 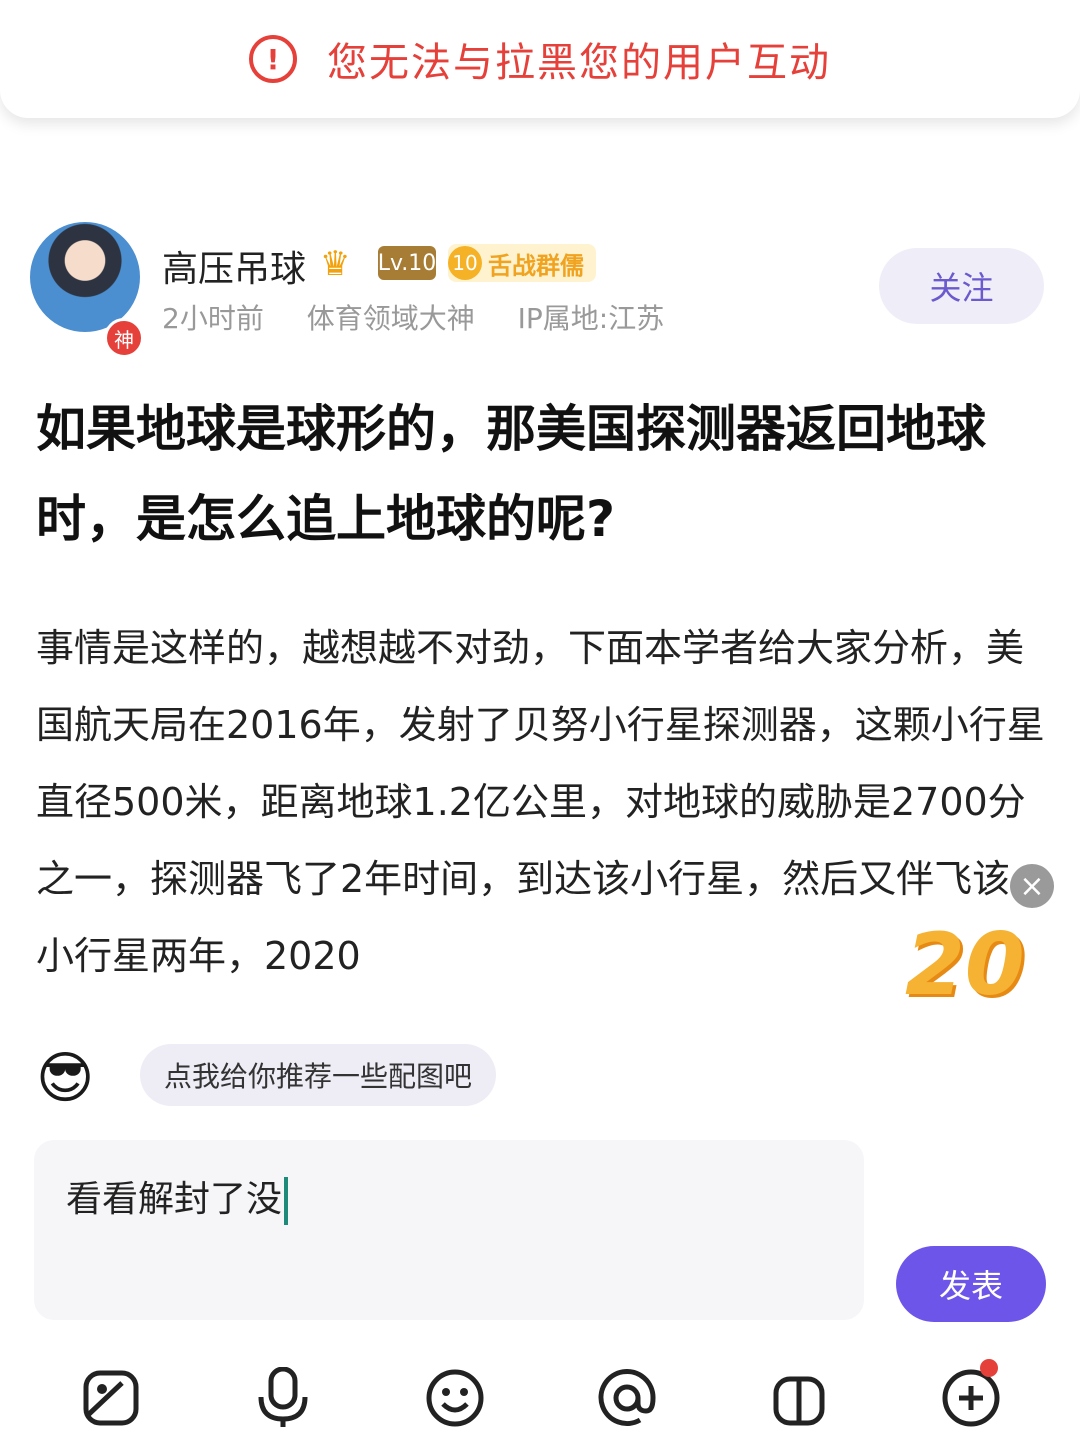 I want to click on level-badge: Lv.10, so click(x=407, y=263).